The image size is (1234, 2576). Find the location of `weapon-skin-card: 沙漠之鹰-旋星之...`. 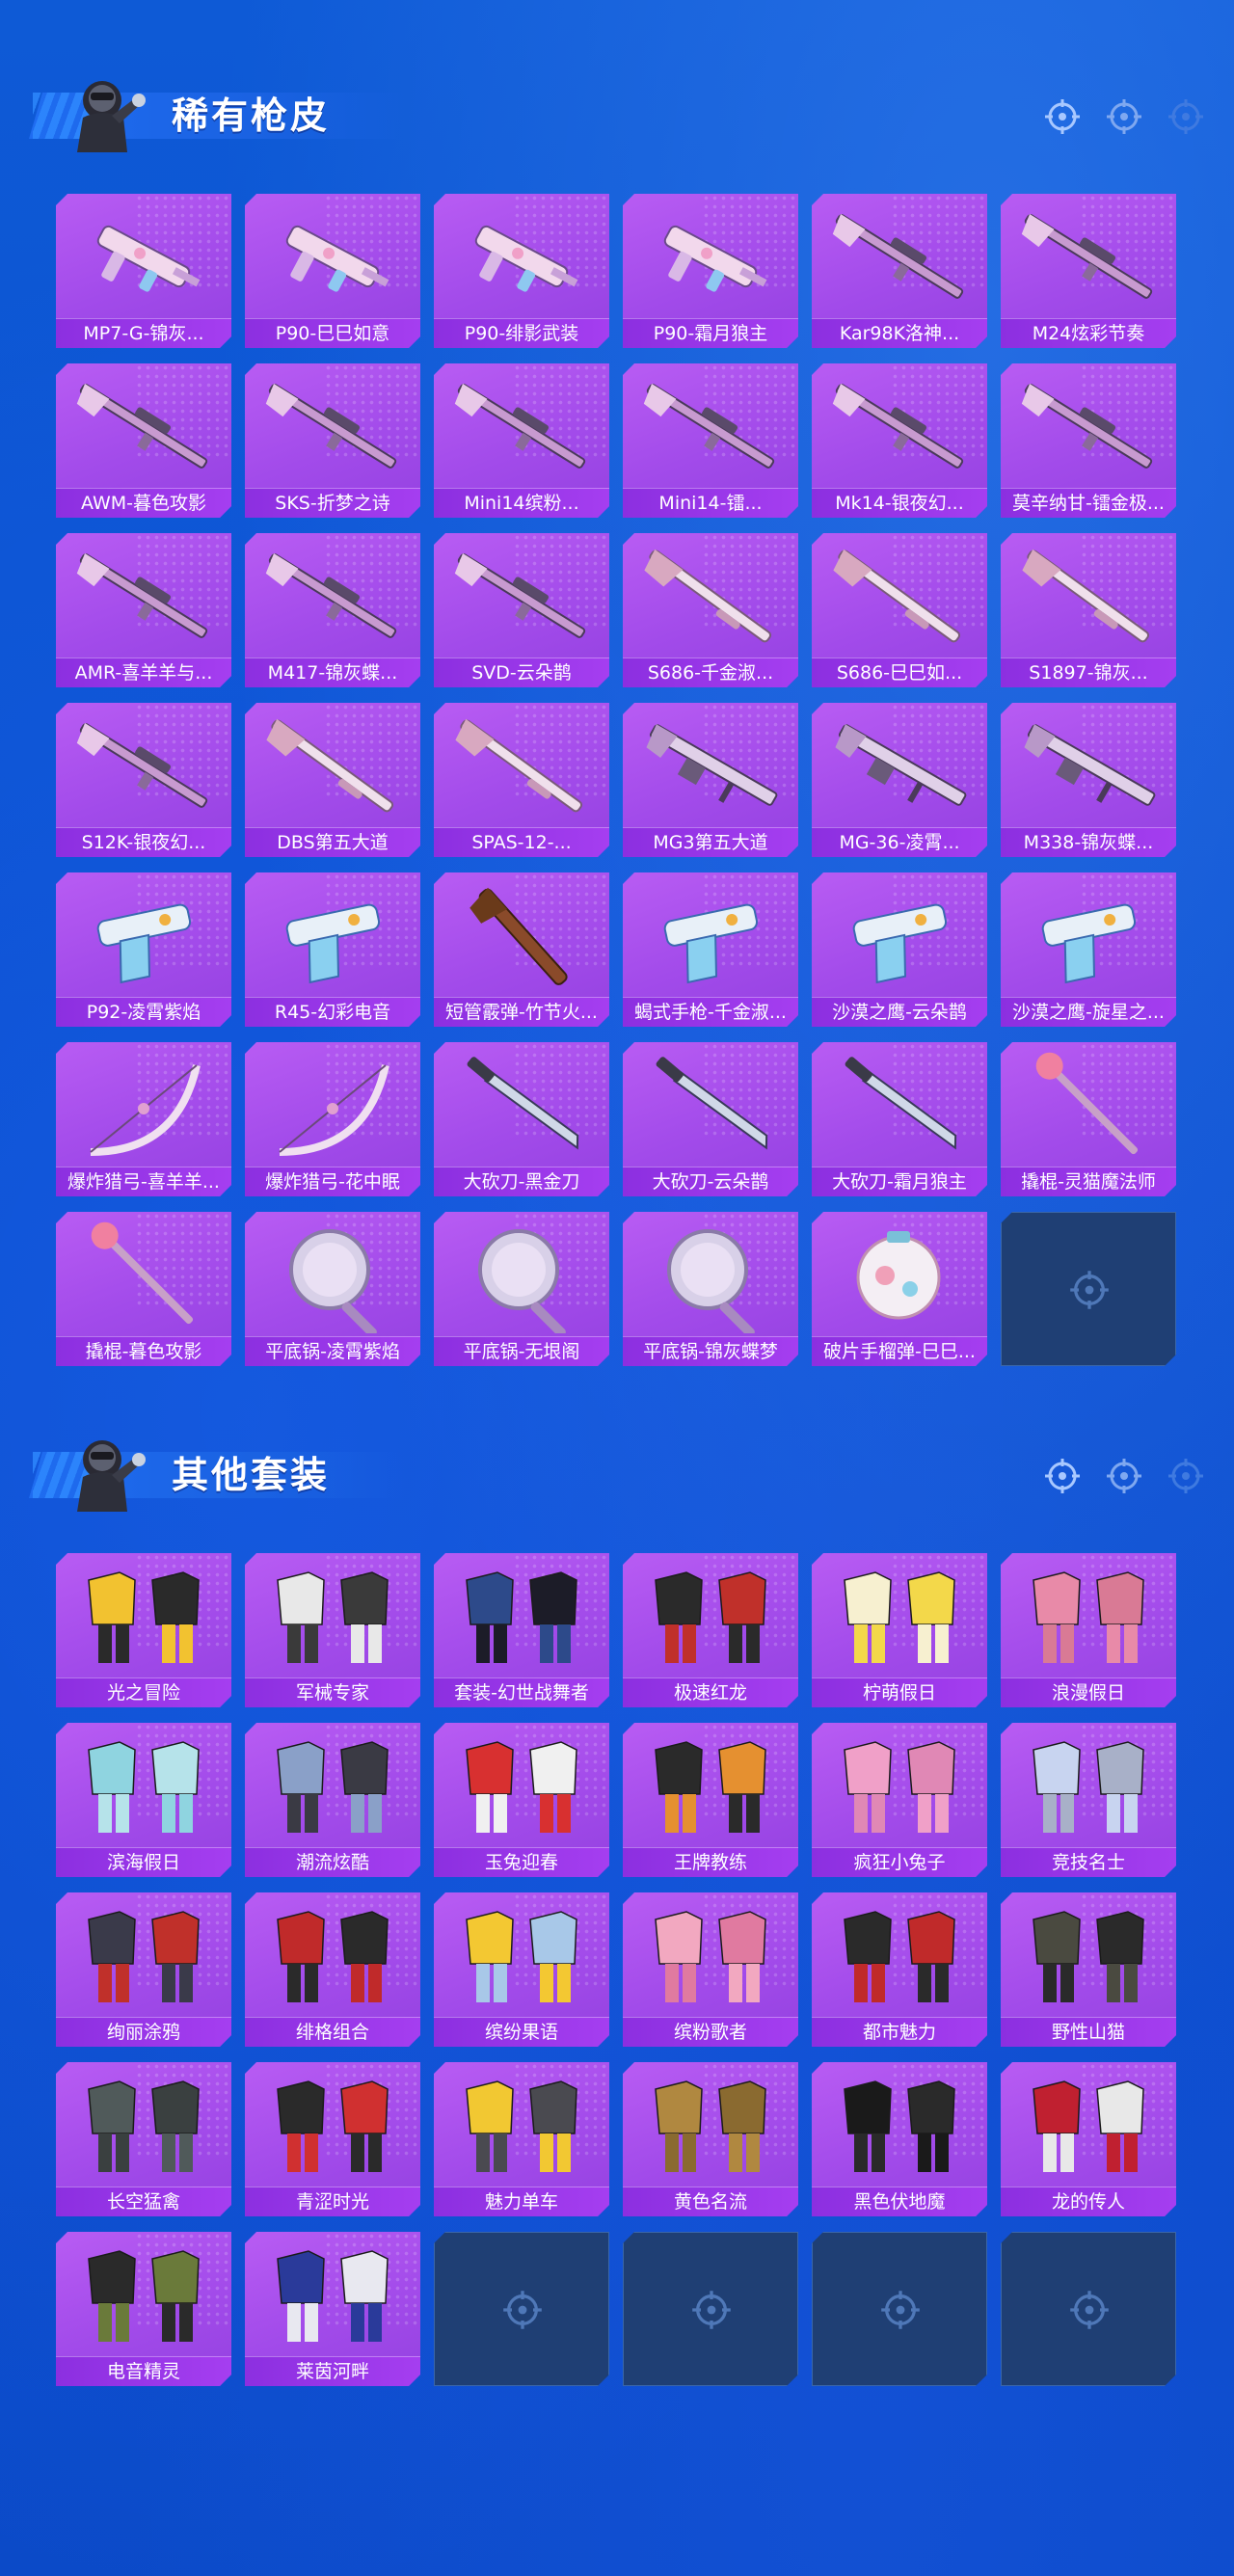

weapon-skin-card: 沙漠之鹰-旋星之... is located at coordinates (1088, 950).